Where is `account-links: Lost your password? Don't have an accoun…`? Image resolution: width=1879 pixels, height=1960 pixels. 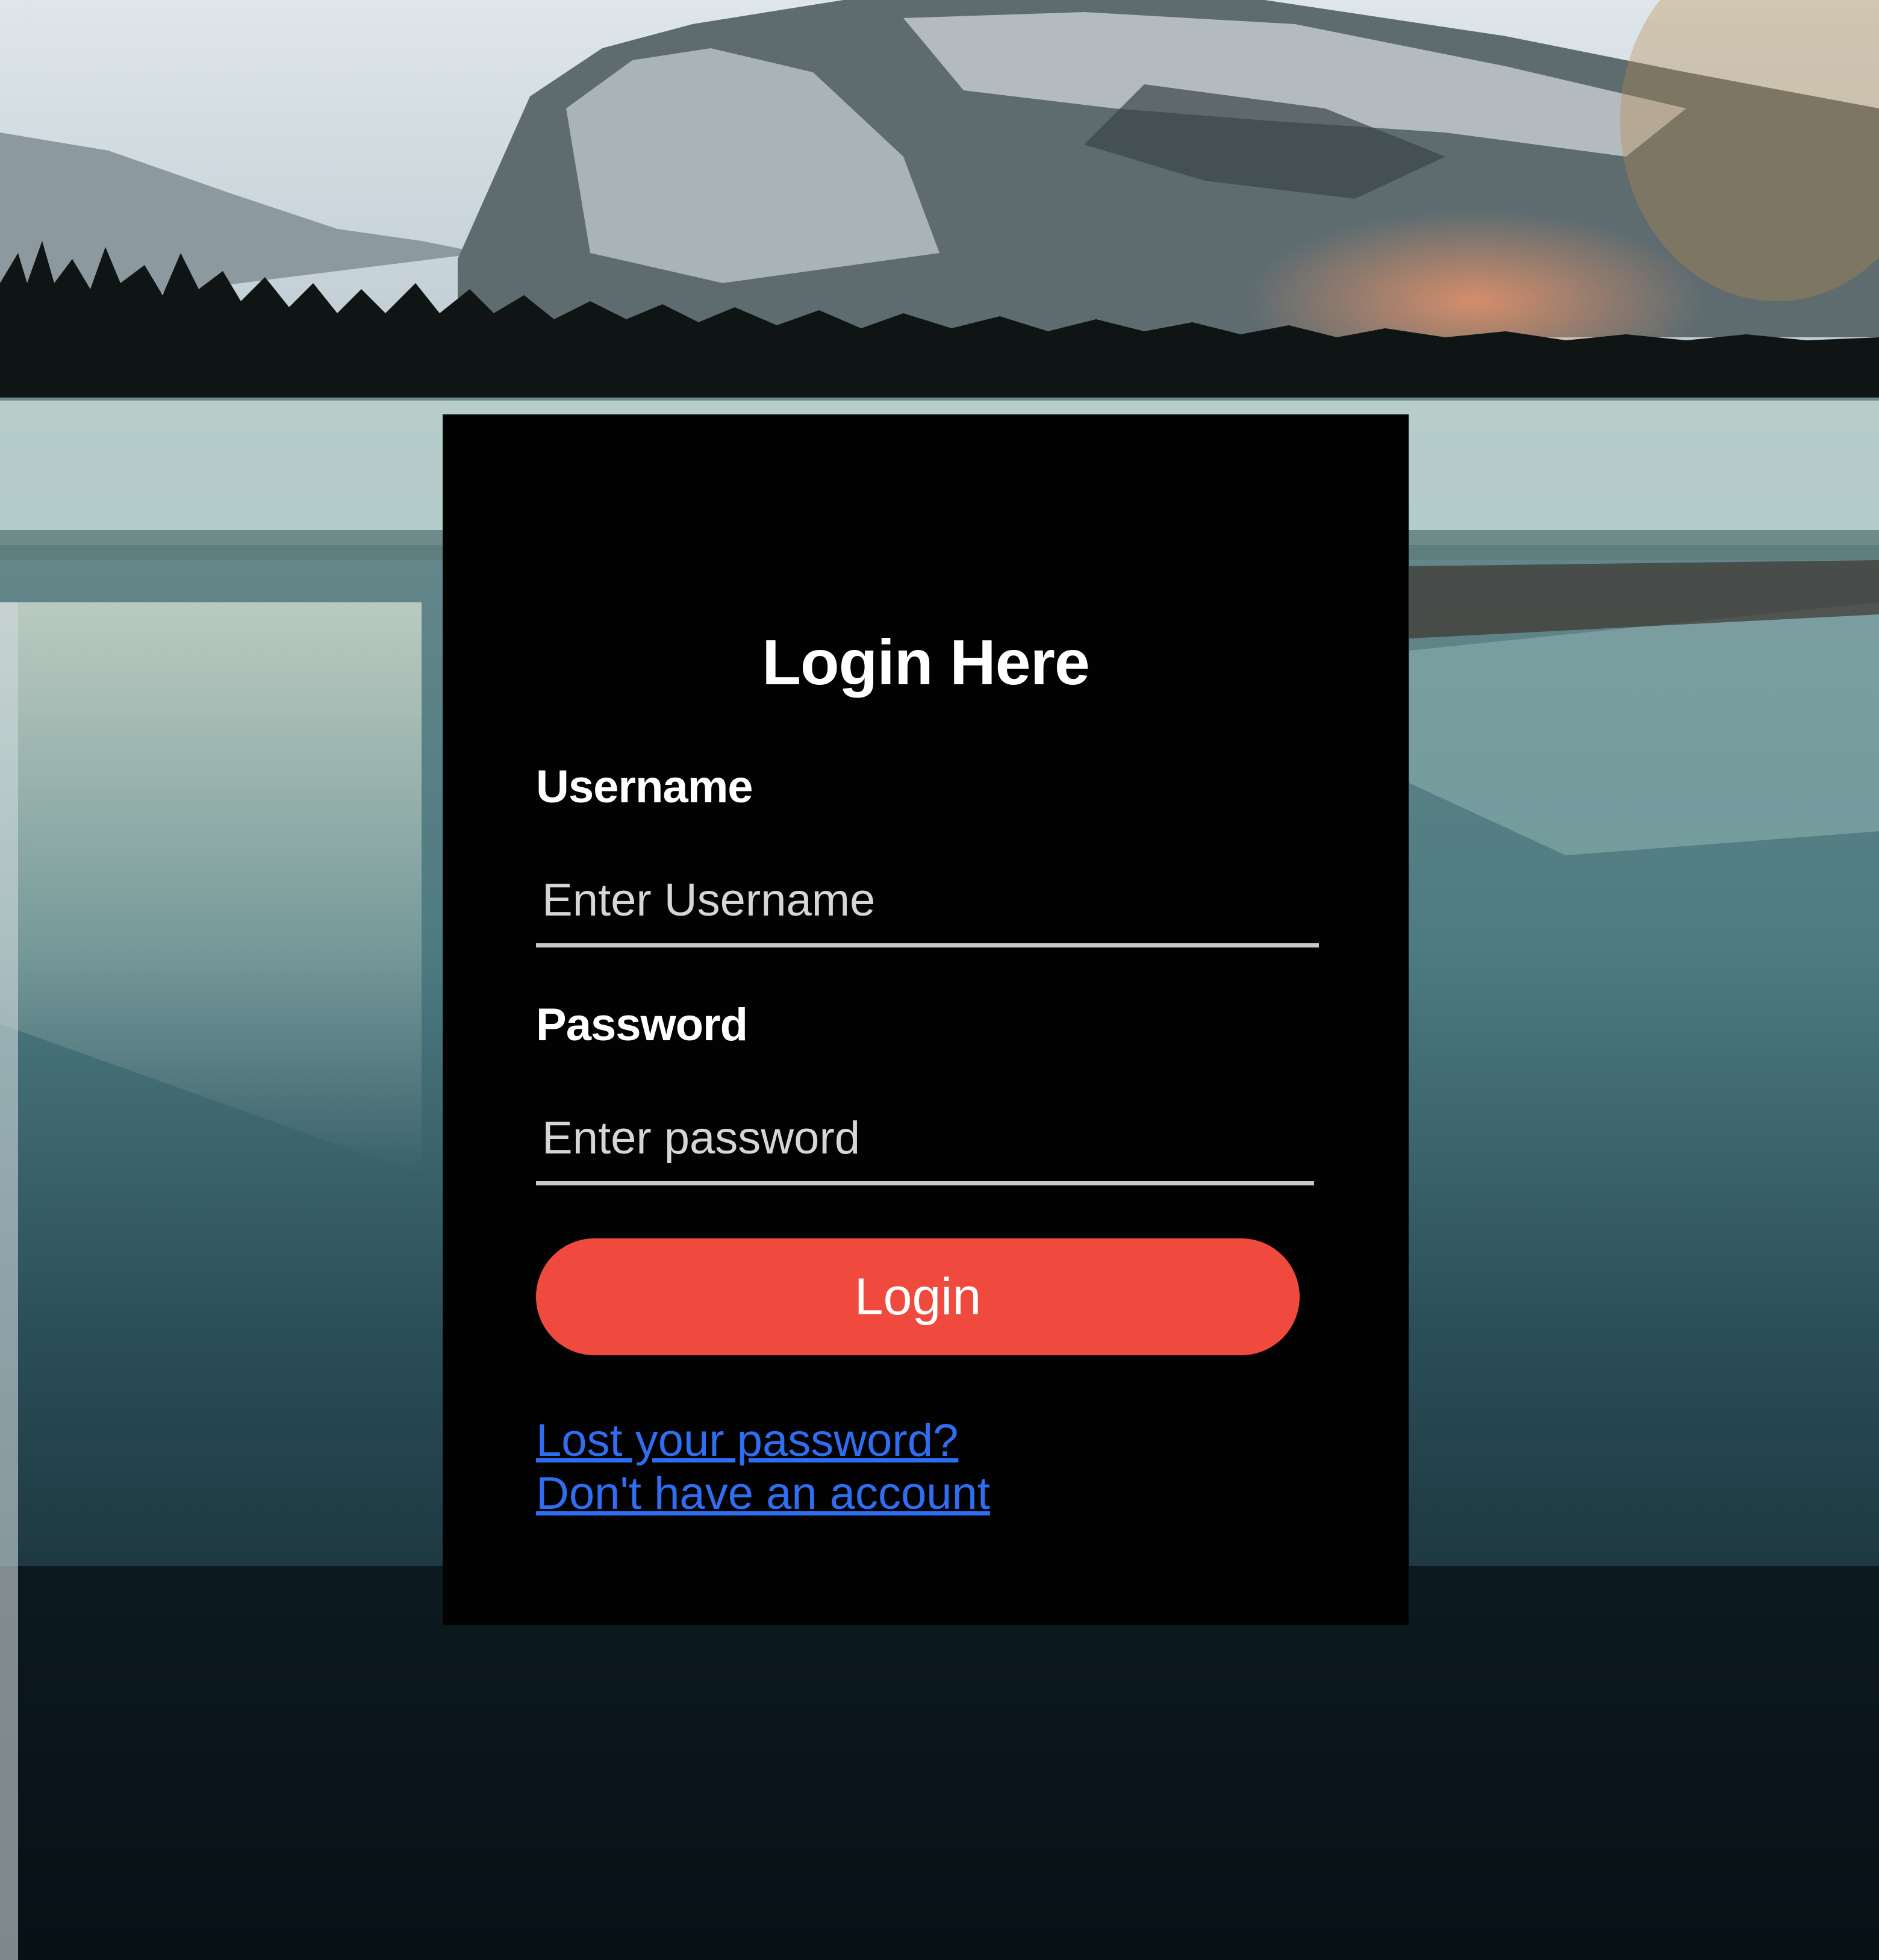 account-links: Lost your password? Don't have an accoun… is located at coordinates (763, 1467).